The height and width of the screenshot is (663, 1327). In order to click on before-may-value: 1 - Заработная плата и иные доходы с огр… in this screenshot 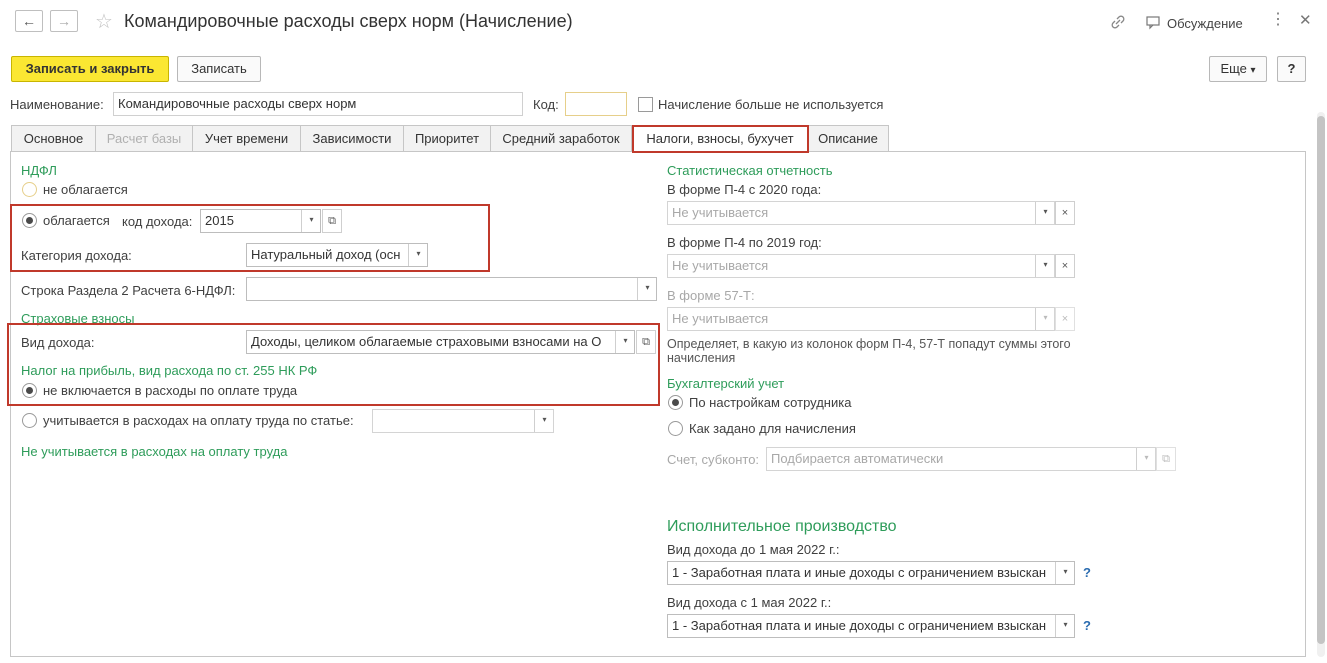, I will do `click(859, 572)`.